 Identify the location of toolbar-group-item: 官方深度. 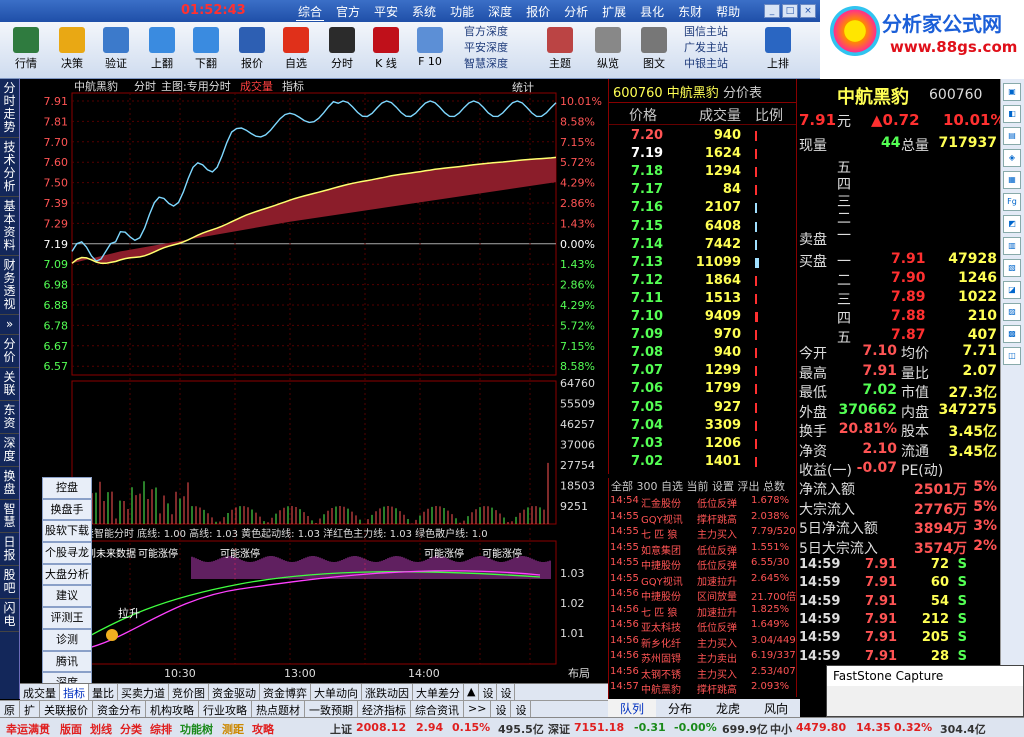
(486, 32).